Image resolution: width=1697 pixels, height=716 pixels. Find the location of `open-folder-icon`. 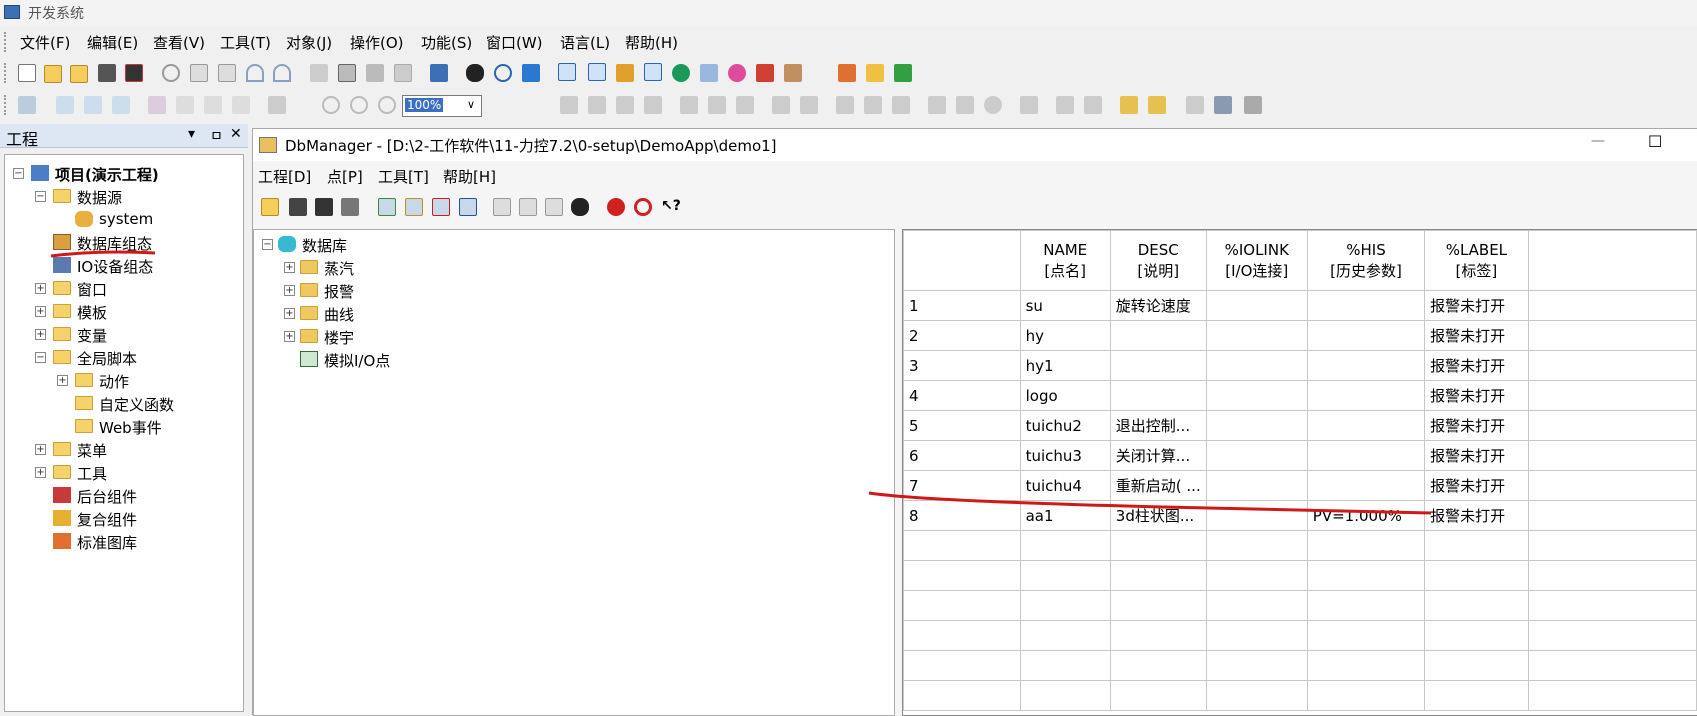

open-folder-icon is located at coordinates (53, 74).